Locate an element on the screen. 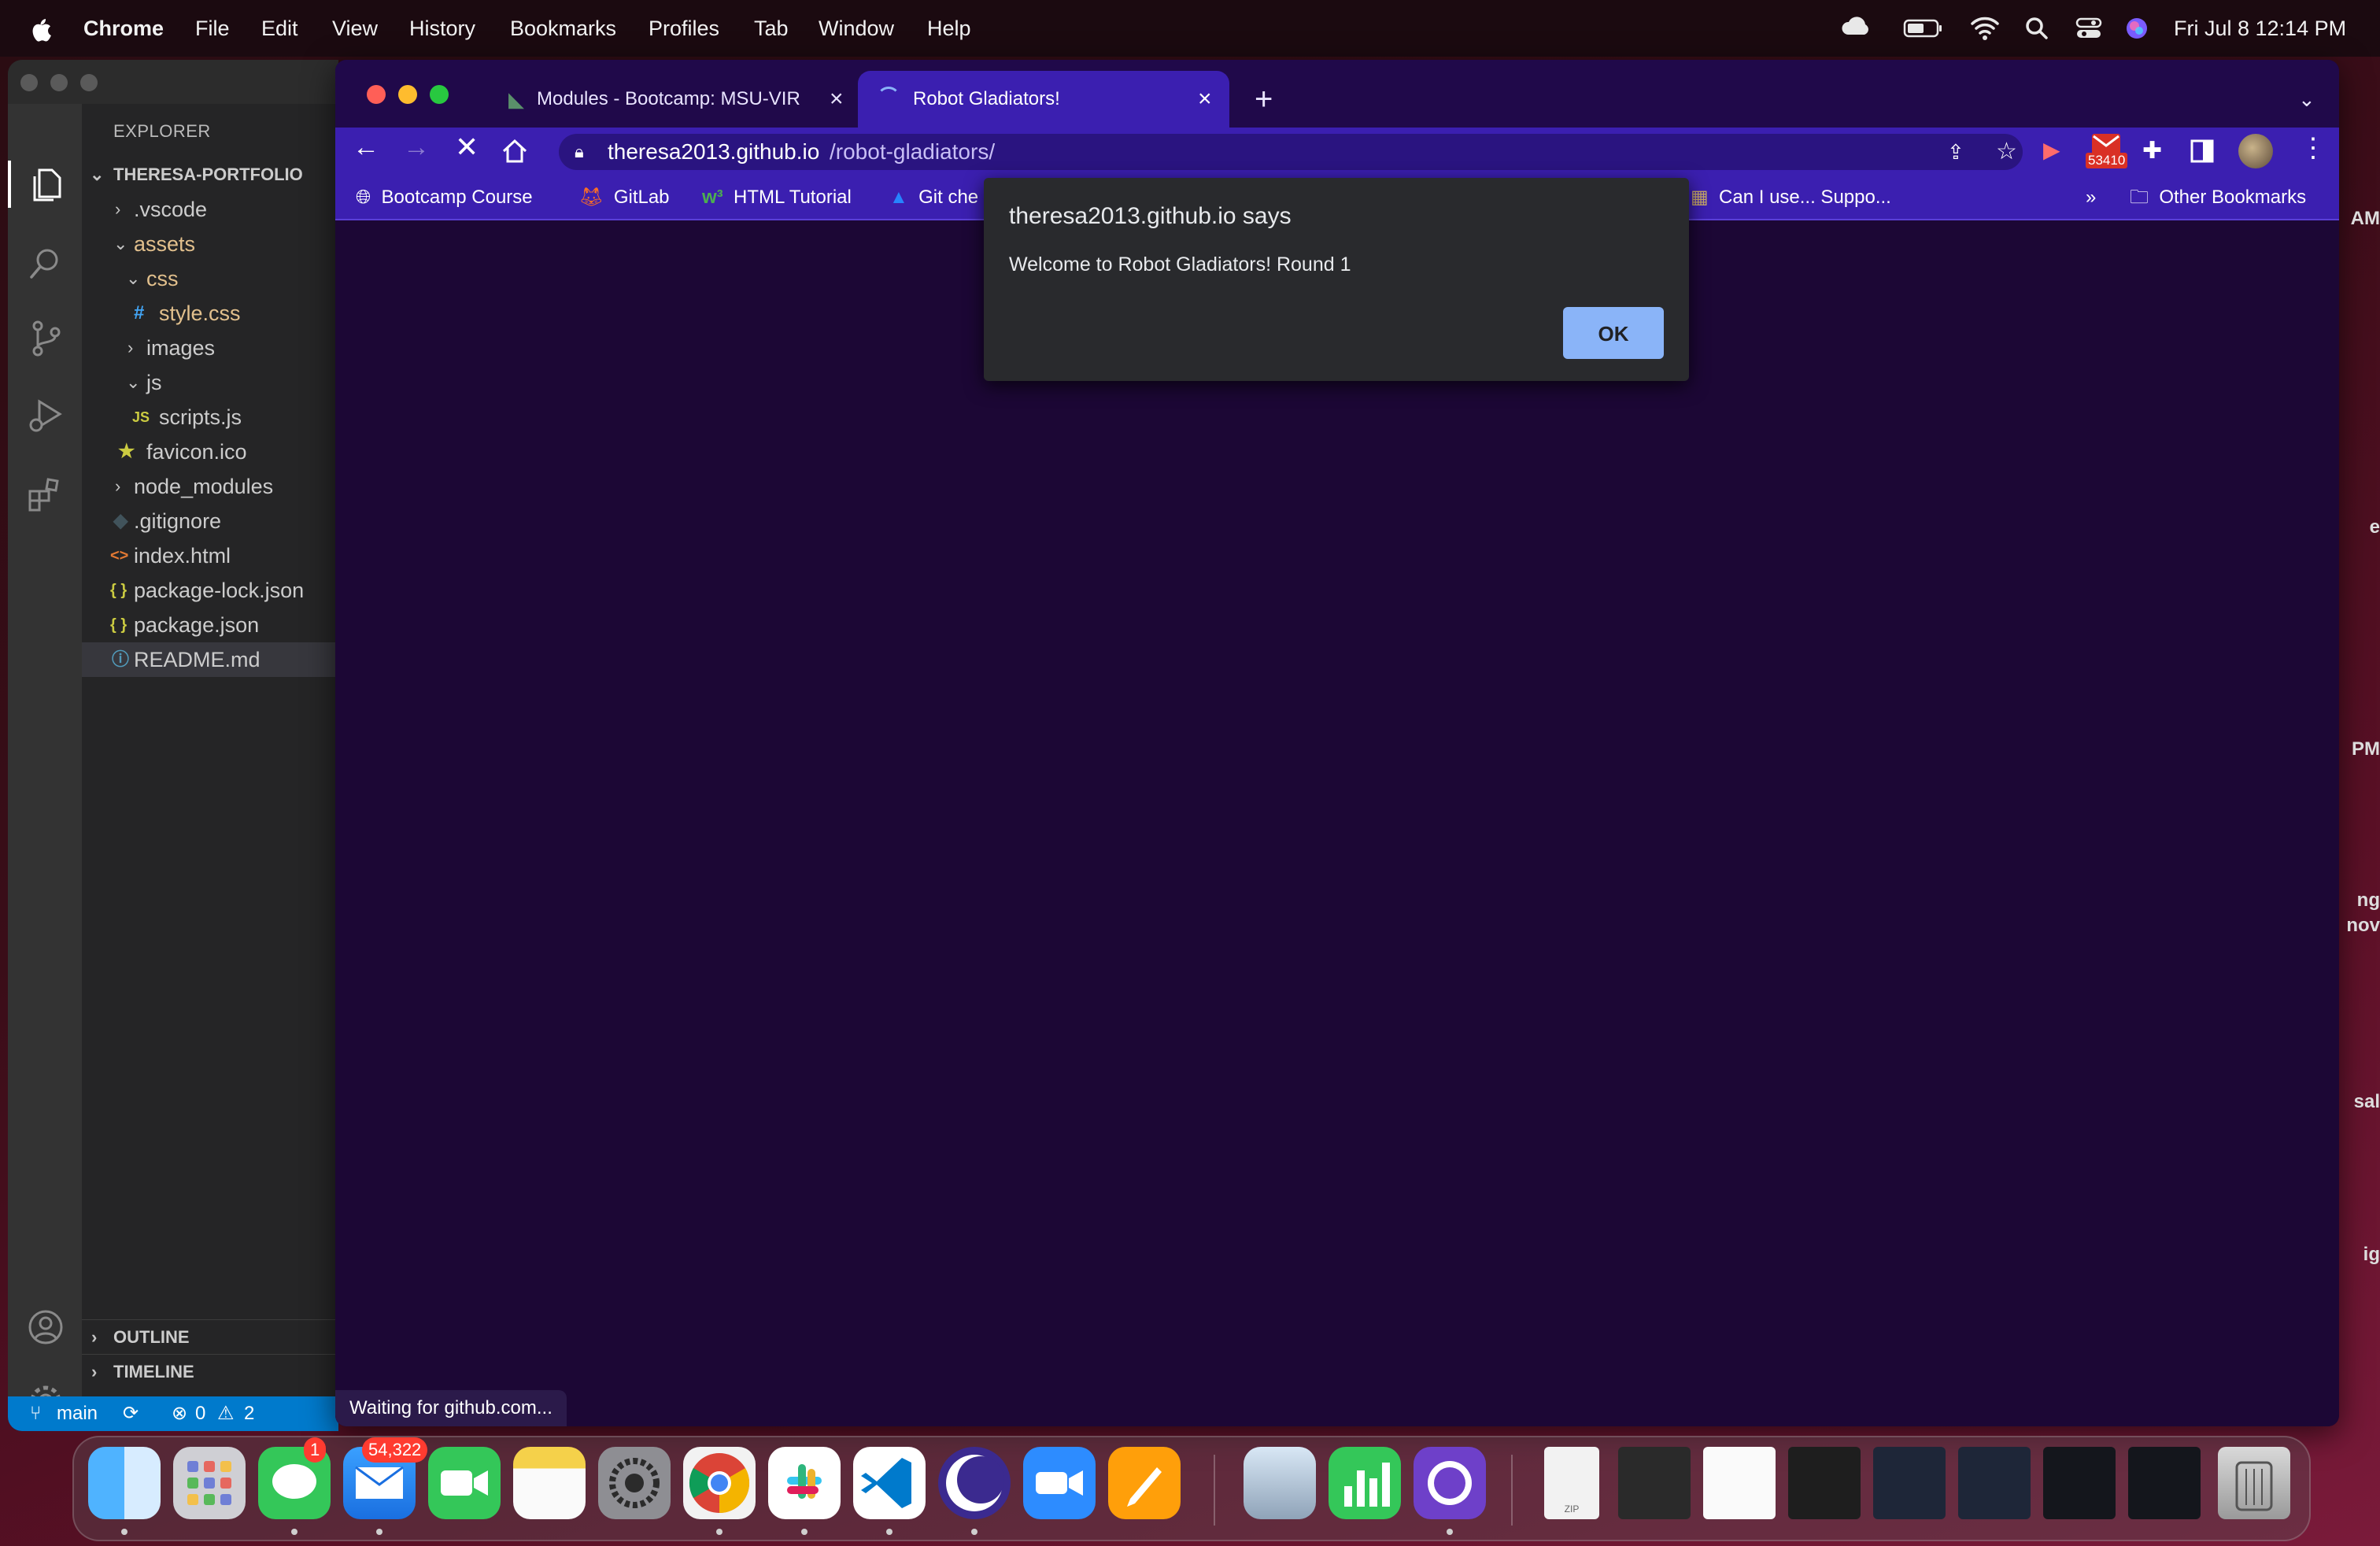  project-root: ⌄ THERESA-PORTFOLIO is located at coordinates (210, 174).